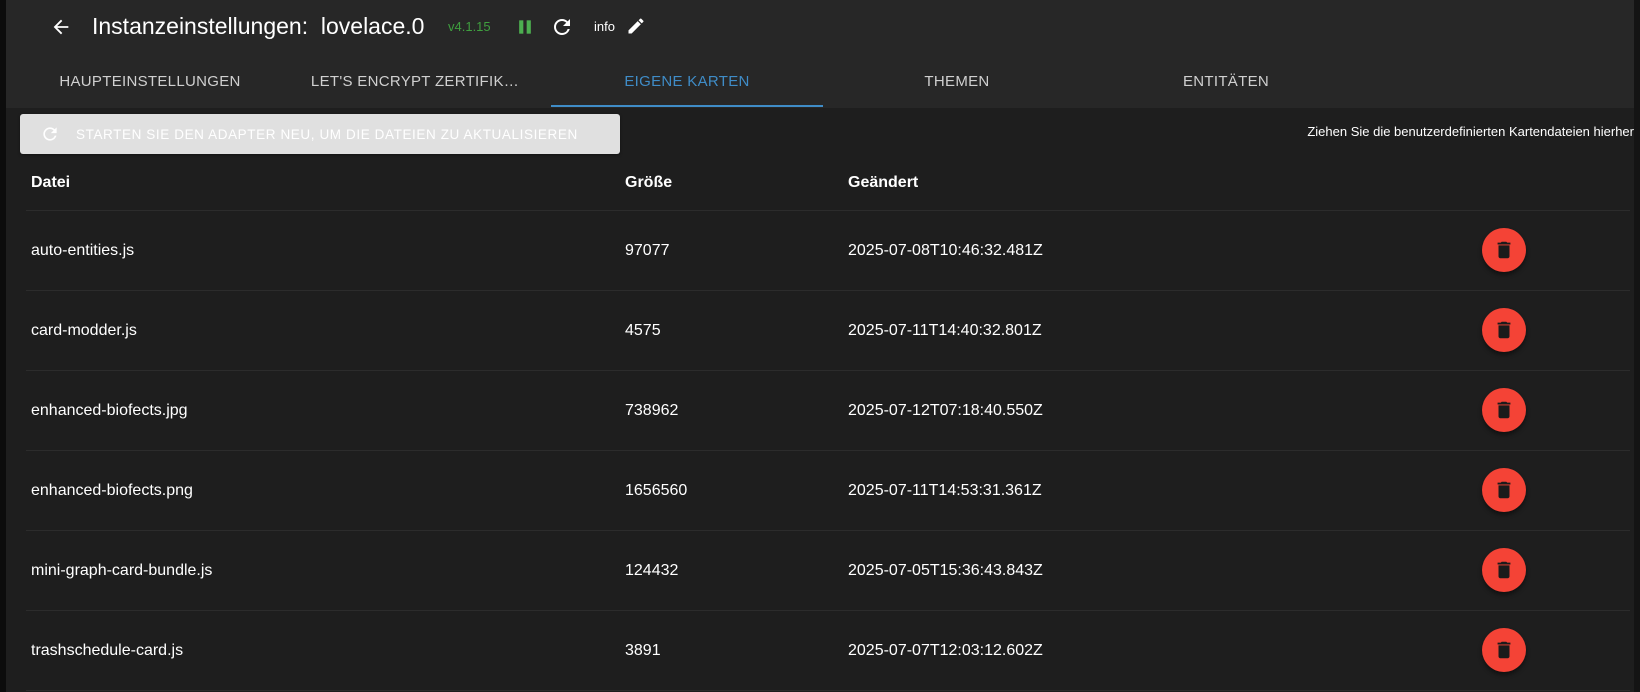 This screenshot has height=692, width=1640. I want to click on file-name: enhanced-biofects.png, so click(112, 490).